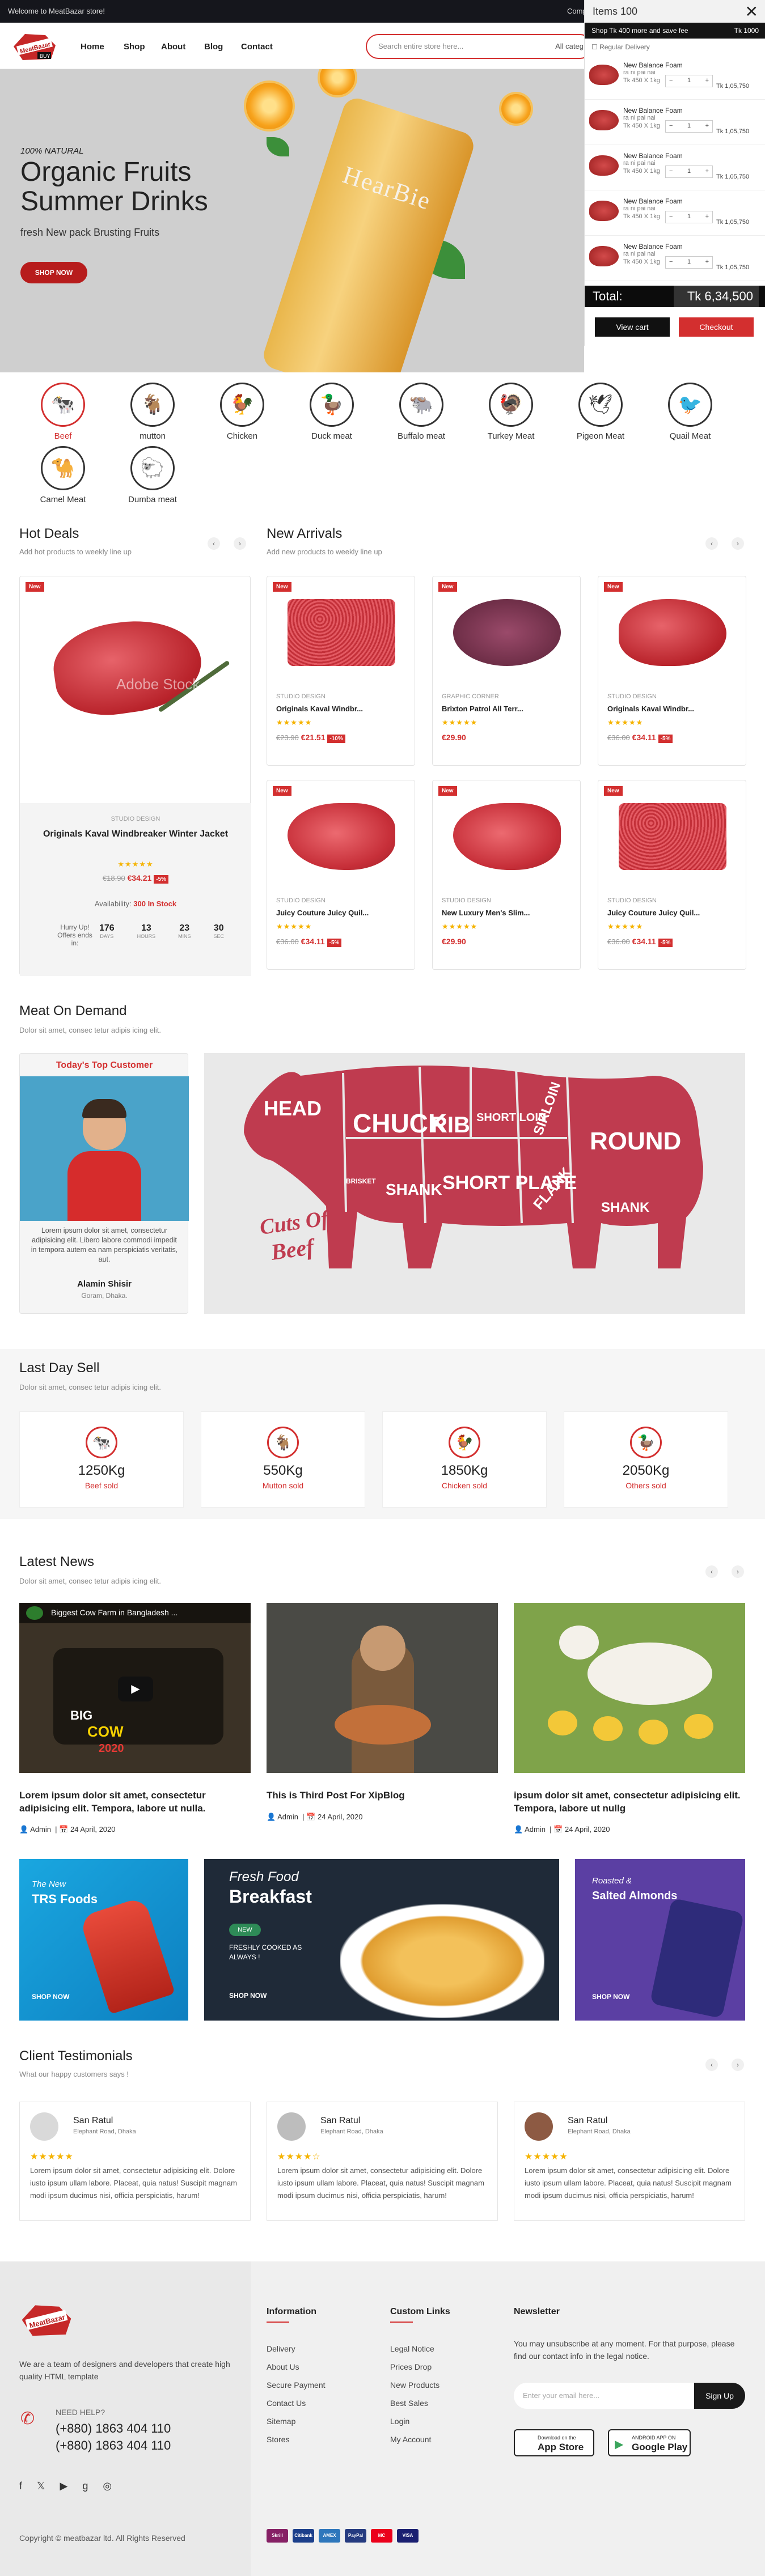 This screenshot has width=765, height=2576. What do you see at coordinates (409, 2403) in the screenshot?
I see `footer-link: Best Sales` at bounding box center [409, 2403].